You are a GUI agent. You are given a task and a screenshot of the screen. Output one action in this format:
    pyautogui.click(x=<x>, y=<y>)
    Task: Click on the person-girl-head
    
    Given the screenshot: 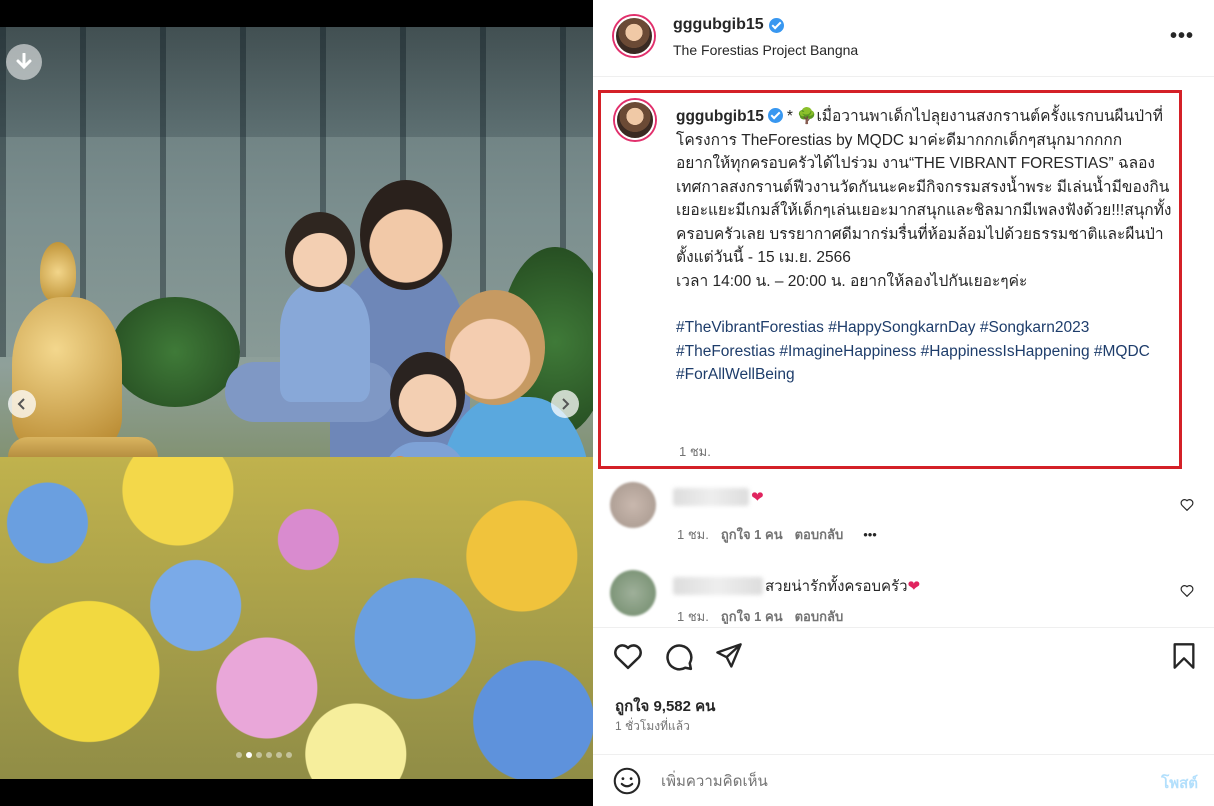 What is the action you would take?
    pyautogui.click(x=320, y=252)
    